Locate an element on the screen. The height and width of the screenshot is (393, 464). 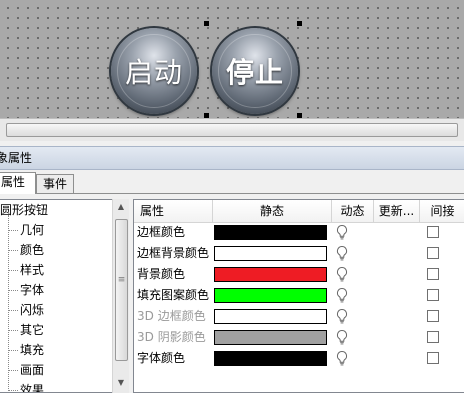
tree-item-label: 效果 is located at coordinates (32, 388).